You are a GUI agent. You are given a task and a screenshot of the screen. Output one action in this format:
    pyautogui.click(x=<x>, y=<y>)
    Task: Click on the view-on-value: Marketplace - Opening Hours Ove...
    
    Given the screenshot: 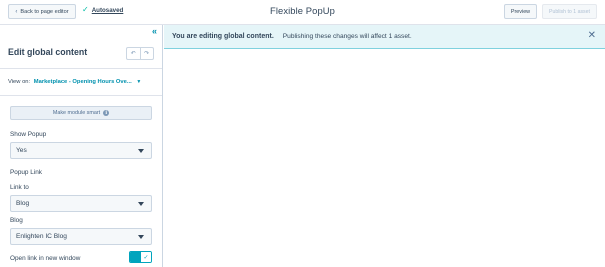 What is the action you would take?
    pyautogui.click(x=83, y=82)
    